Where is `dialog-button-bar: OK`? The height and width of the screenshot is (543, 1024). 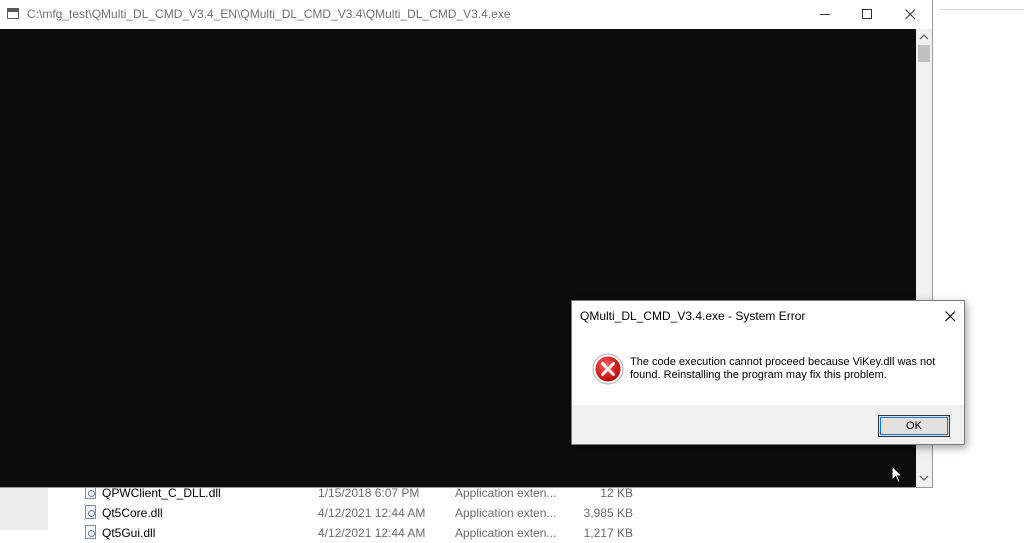 dialog-button-bar: OK is located at coordinates (768, 424).